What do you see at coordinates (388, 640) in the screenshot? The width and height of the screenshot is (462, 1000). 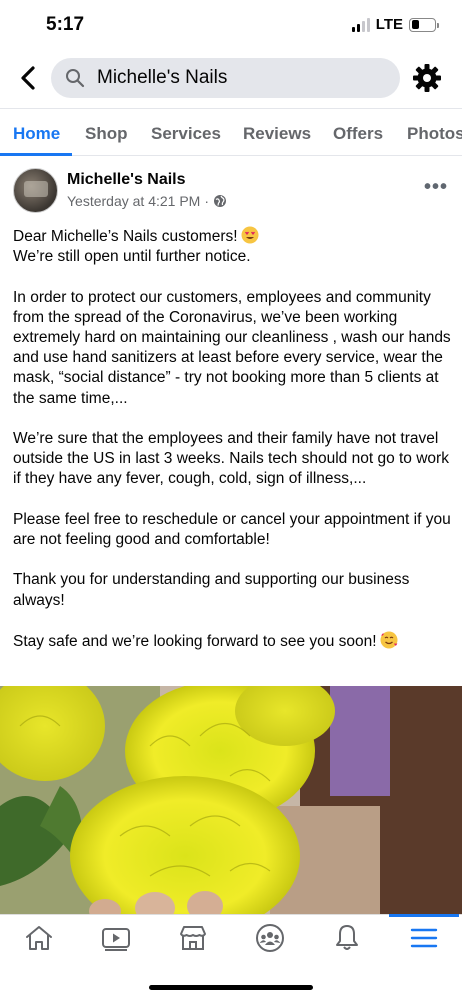 I see `smiling-hearts-emoji` at bounding box center [388, 640].